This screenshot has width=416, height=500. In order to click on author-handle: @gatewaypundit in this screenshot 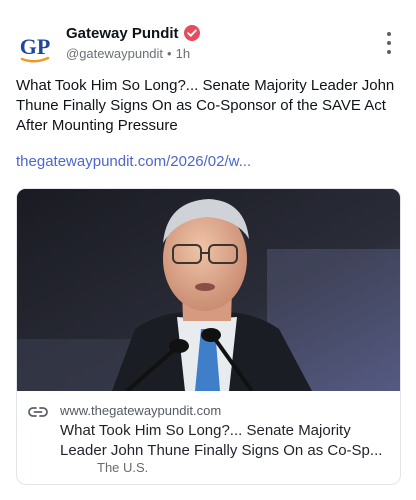, I will do `click(114, 53)`.